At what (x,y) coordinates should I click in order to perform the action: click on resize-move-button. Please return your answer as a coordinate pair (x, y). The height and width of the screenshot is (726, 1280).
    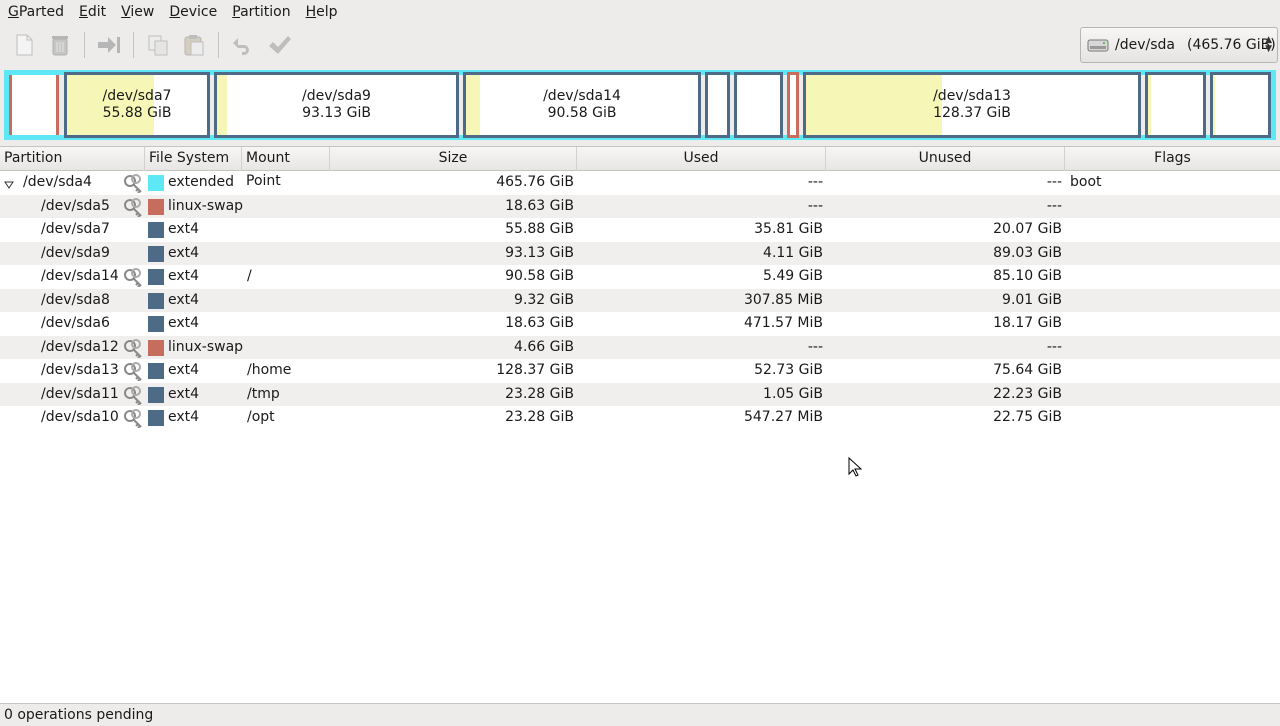
    Looking at the image, I should click on (109, 45).